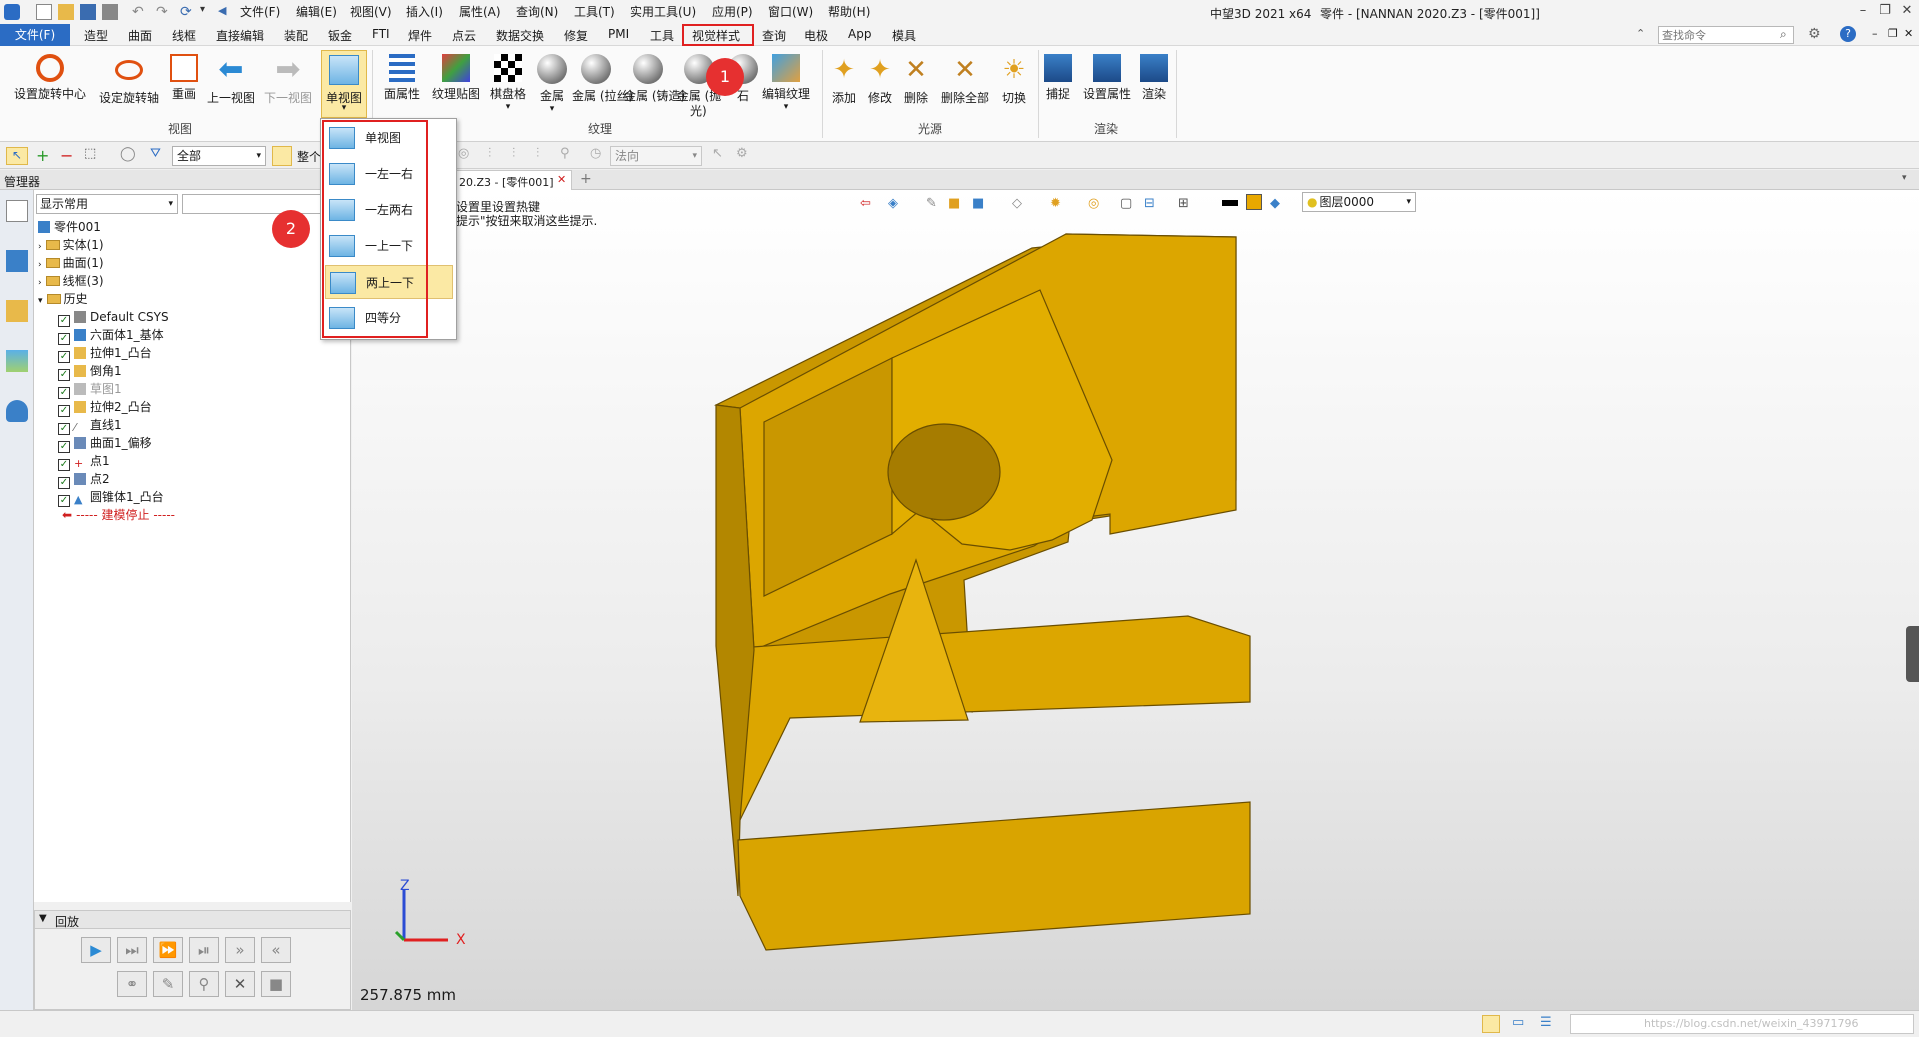 The width and height of the screenshot is (1919, 1037). I want to click on box-select-icon: ⬚, so click(90, 153).